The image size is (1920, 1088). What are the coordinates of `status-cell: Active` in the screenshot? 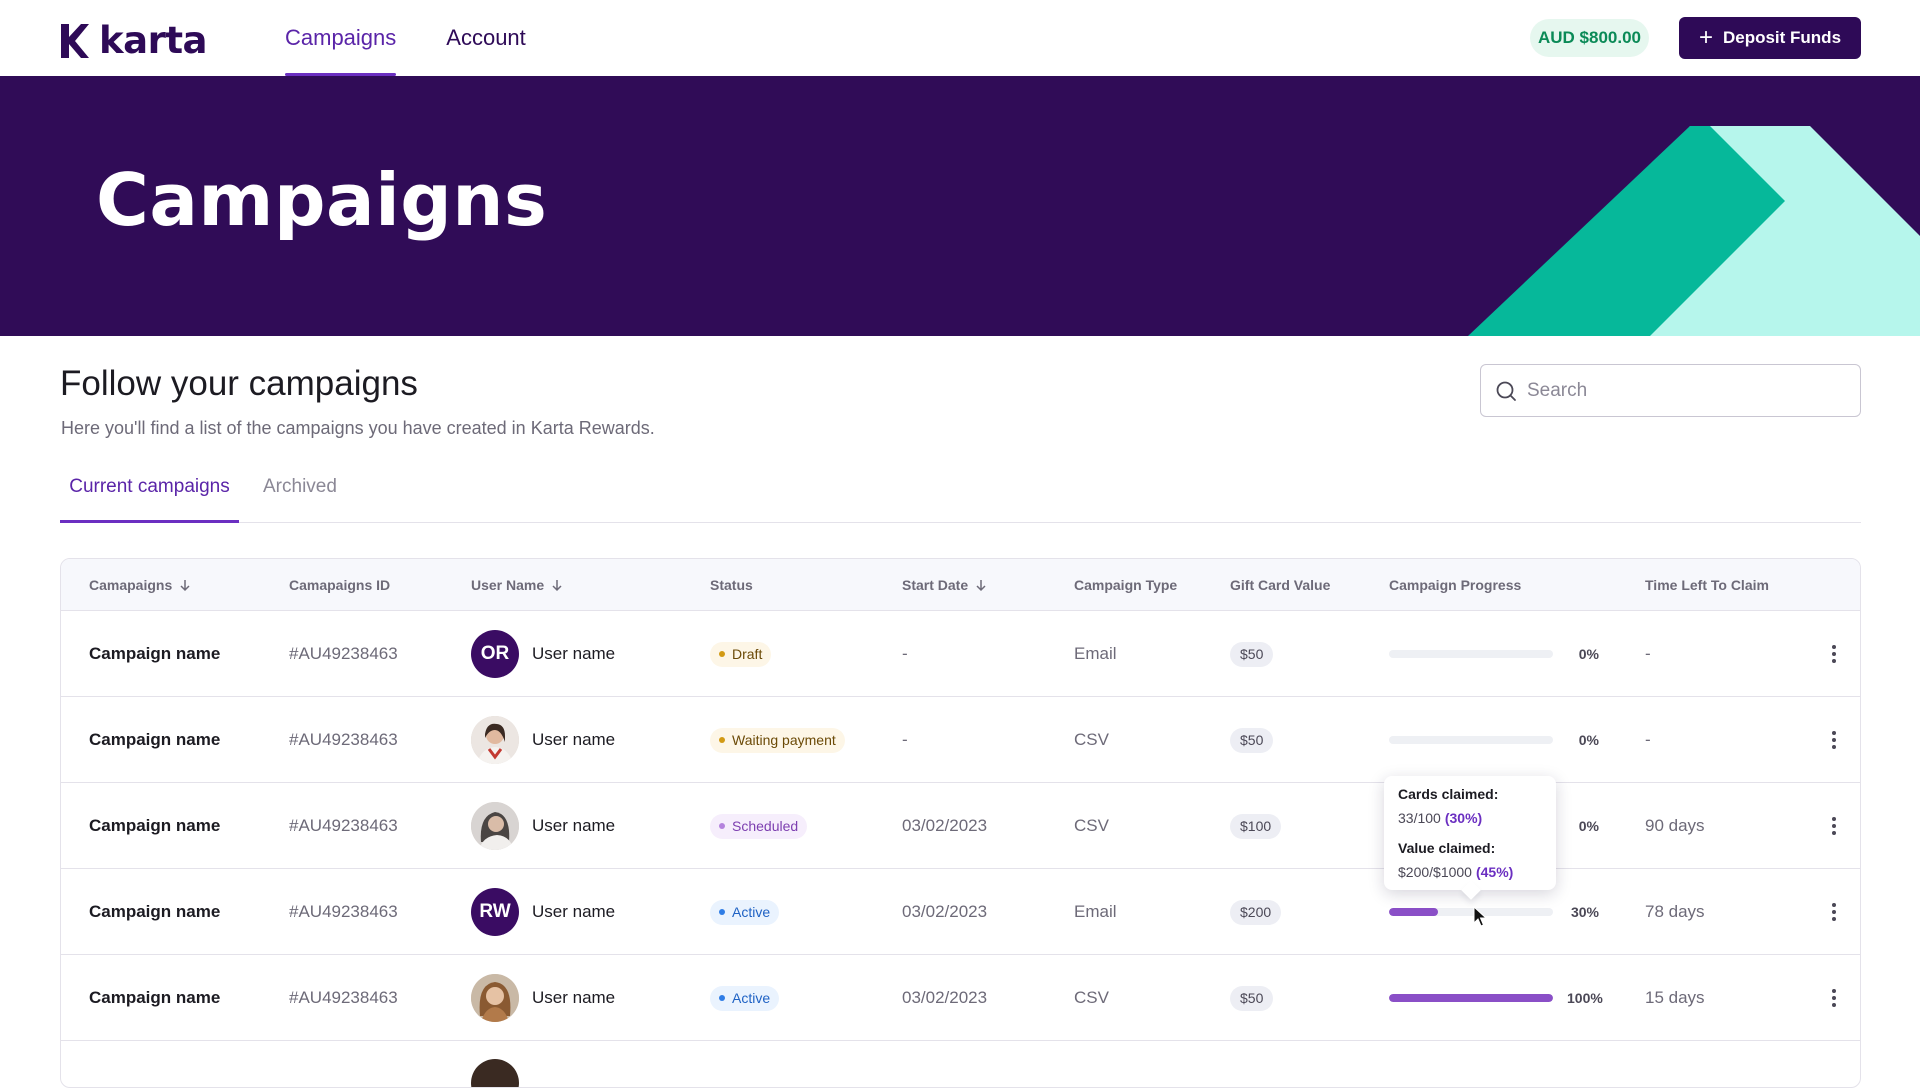 It's located at (745, 912).